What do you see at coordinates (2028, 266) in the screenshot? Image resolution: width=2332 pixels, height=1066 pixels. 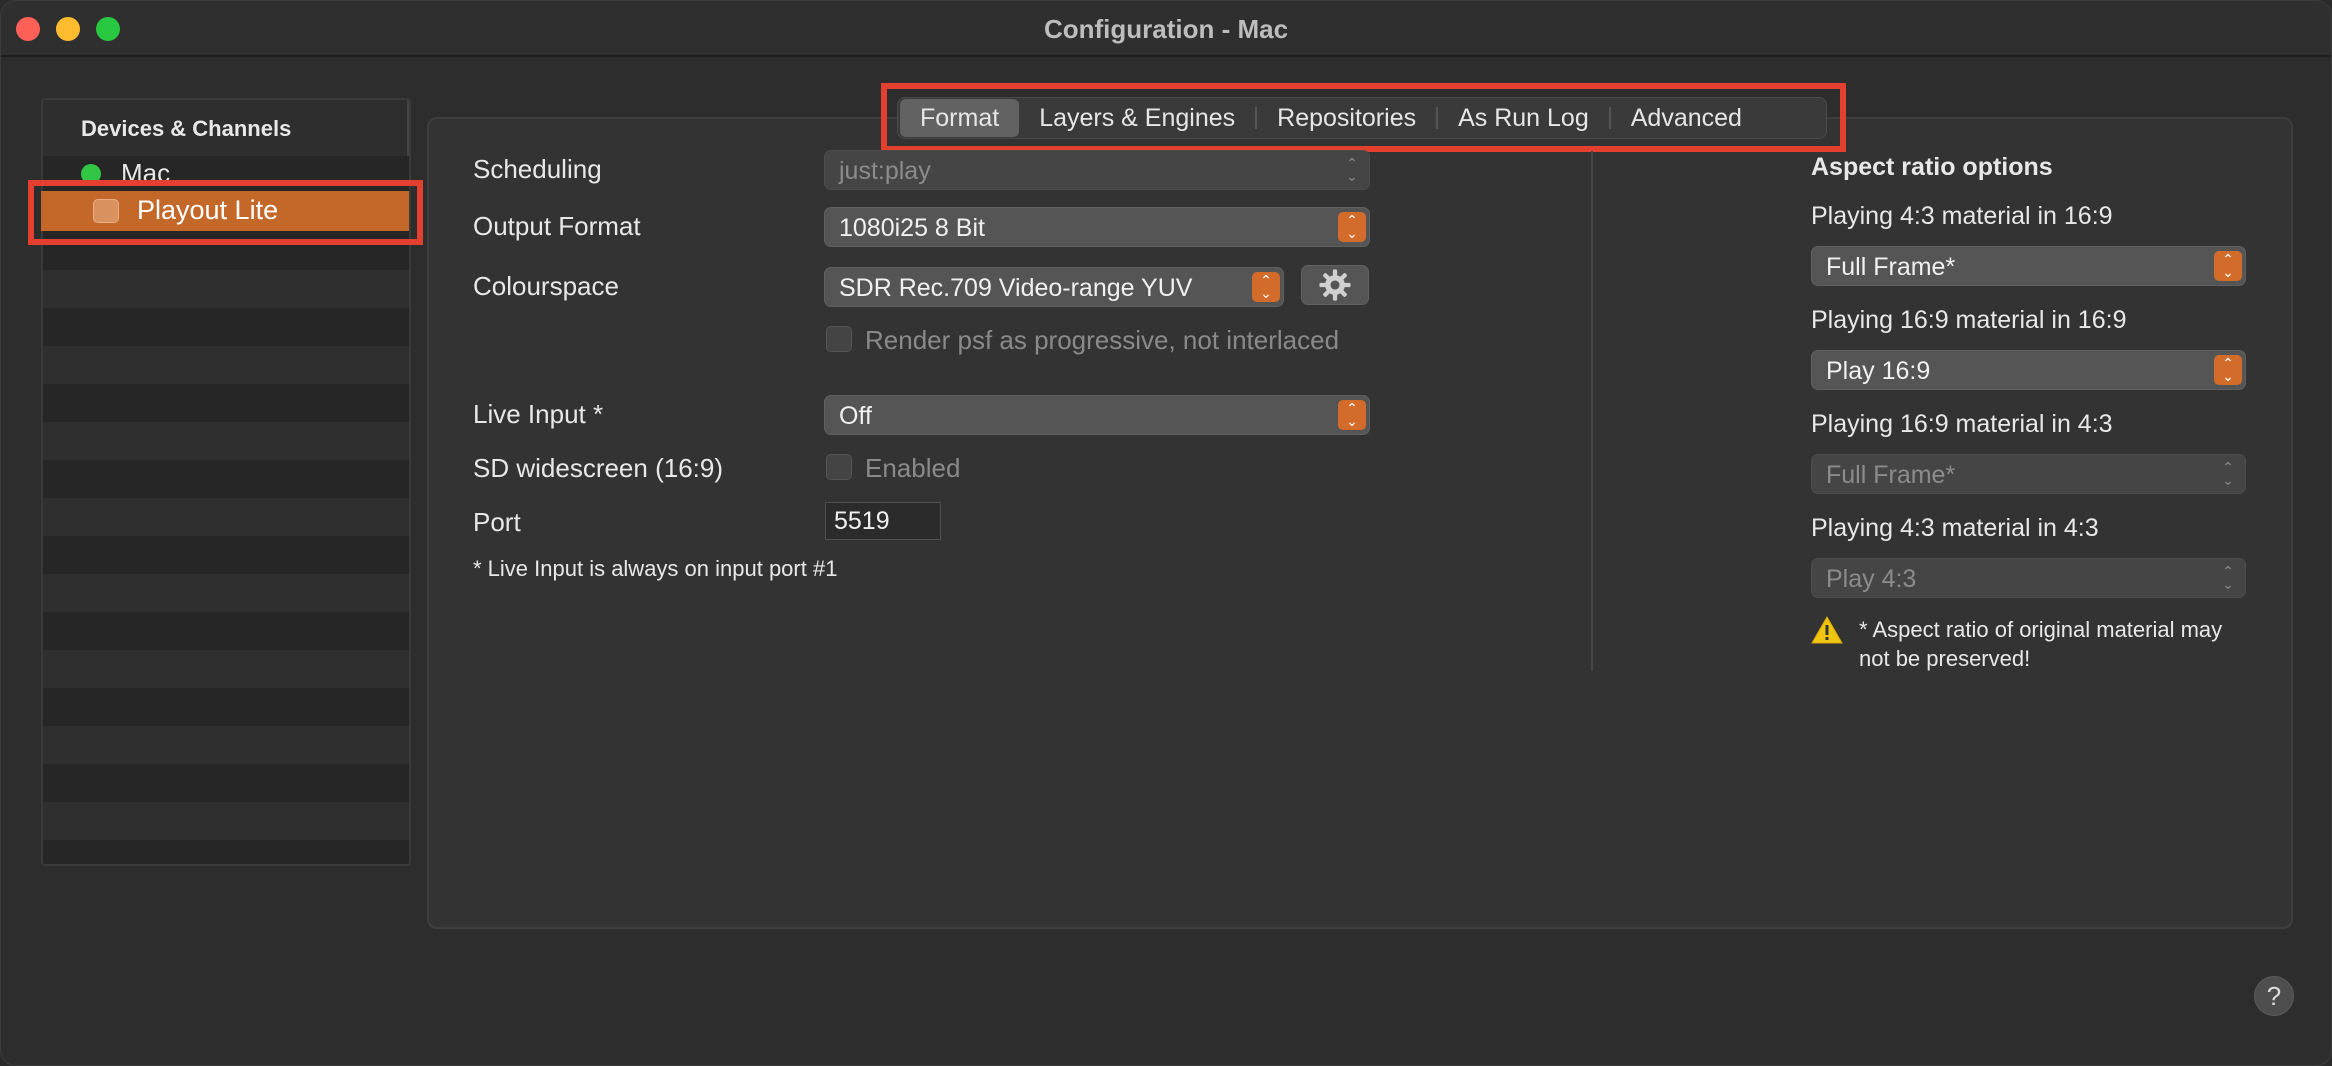 I see `aspect-4-3-in-16-9-select: Full Frame* ⌃ ⌄` at bounding box center [2028, 266].